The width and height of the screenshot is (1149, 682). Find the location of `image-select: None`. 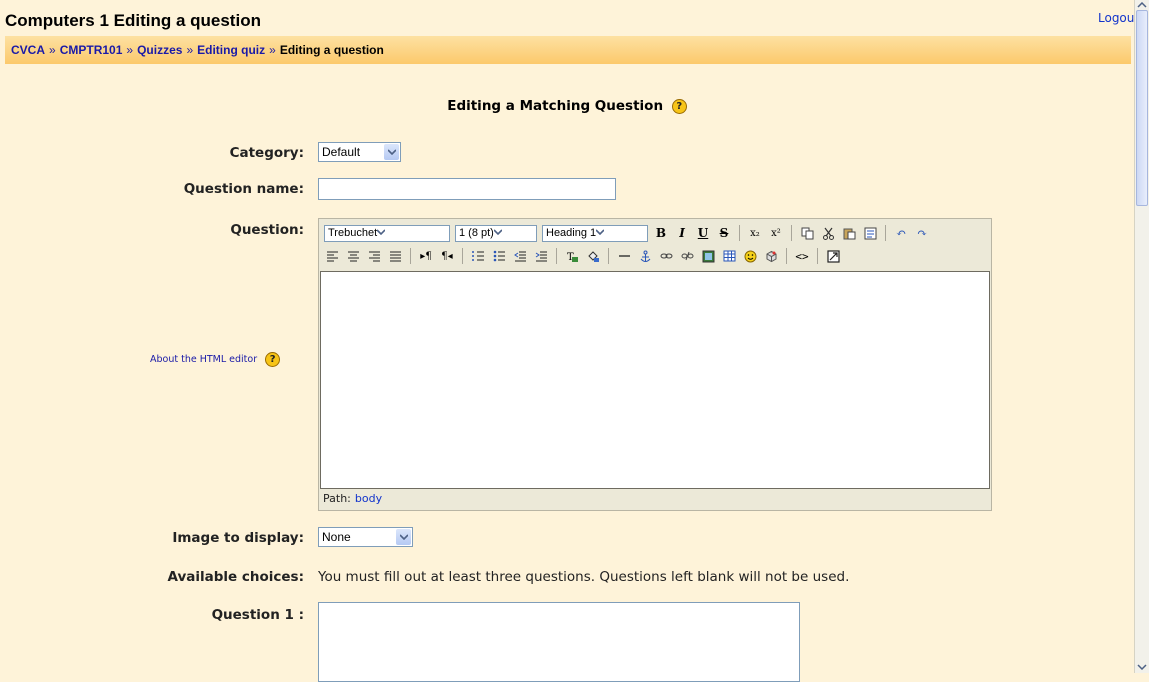

image-select: None is located at coordinates (365, 537).